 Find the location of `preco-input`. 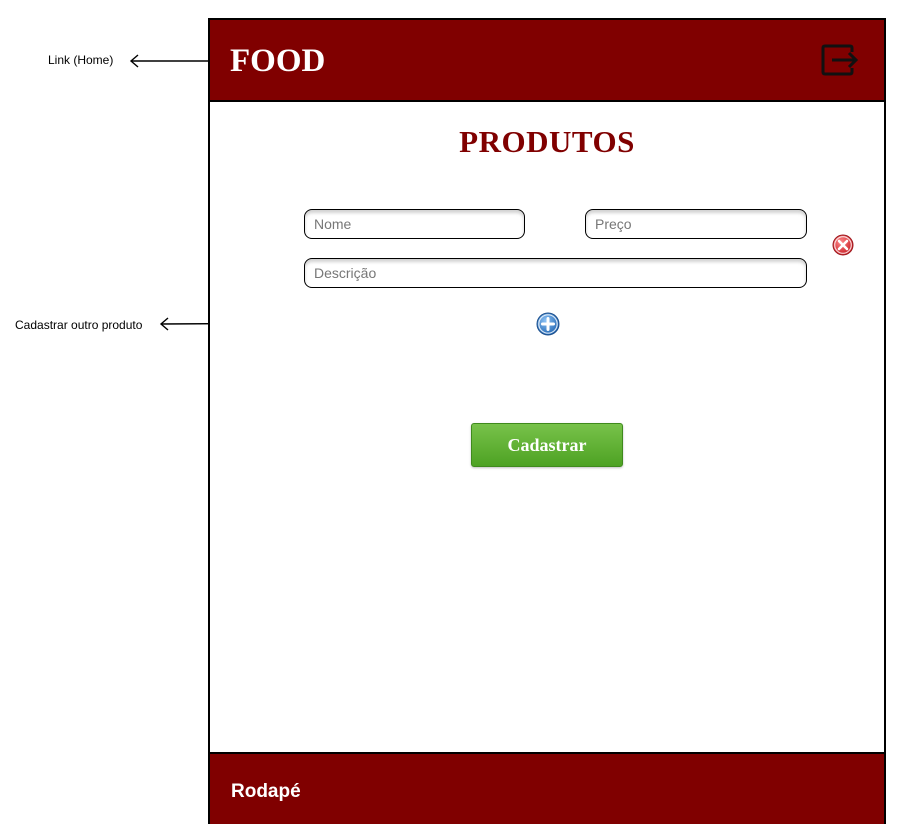

preco-input is located at coordinates (696, 224).